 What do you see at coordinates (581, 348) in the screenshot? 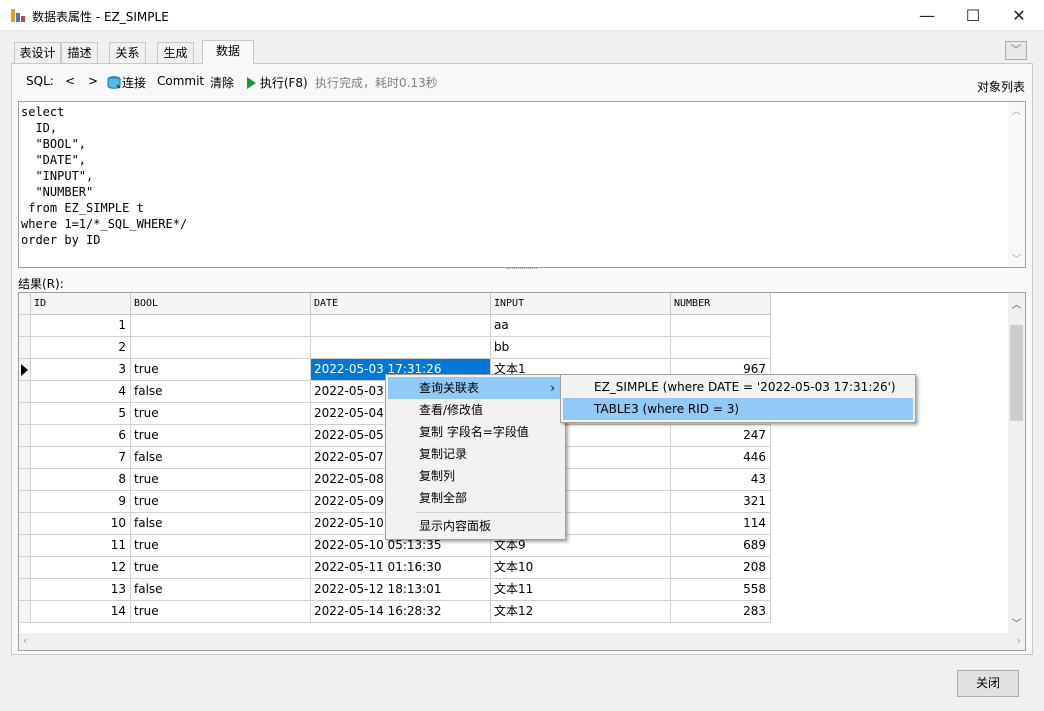
I see `cell-input: bb` at bounding box center [581, 348].